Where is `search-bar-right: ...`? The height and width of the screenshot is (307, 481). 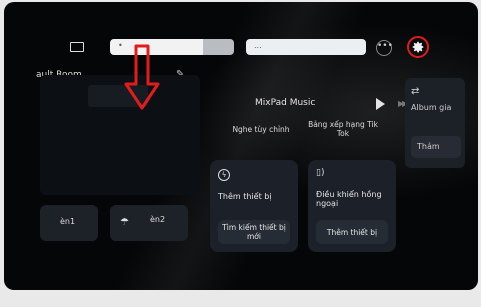
search-bar-right: ... is located at coordinates (306, 47).